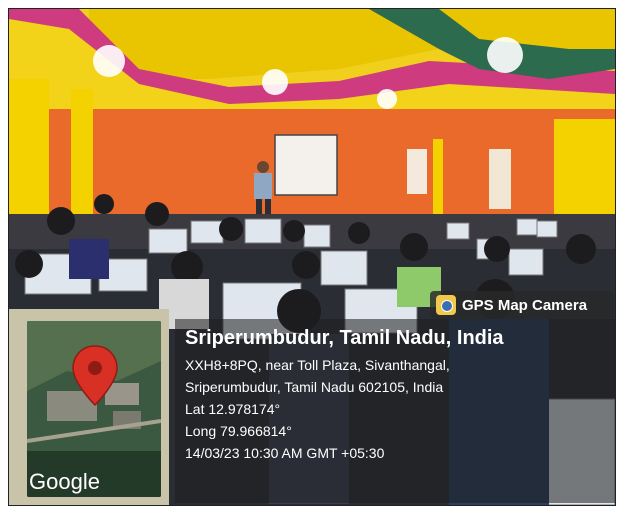 The width and height of the screenshot is (622, 512). What do you see at coordinates (233, 409) in the screenshot?
I see `latitude: Lat 12.978174°` at bounding box center [233, 409].